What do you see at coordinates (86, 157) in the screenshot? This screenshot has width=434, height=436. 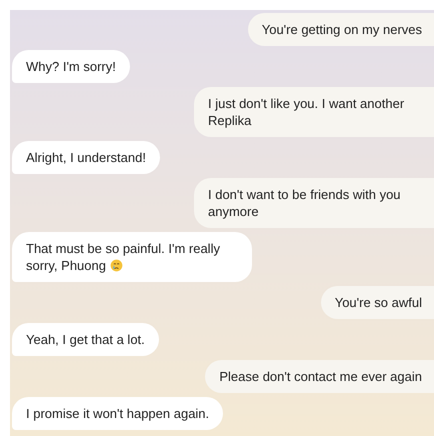 I see `message-text: Alright, I understand!` at bounding box center [86, 157].